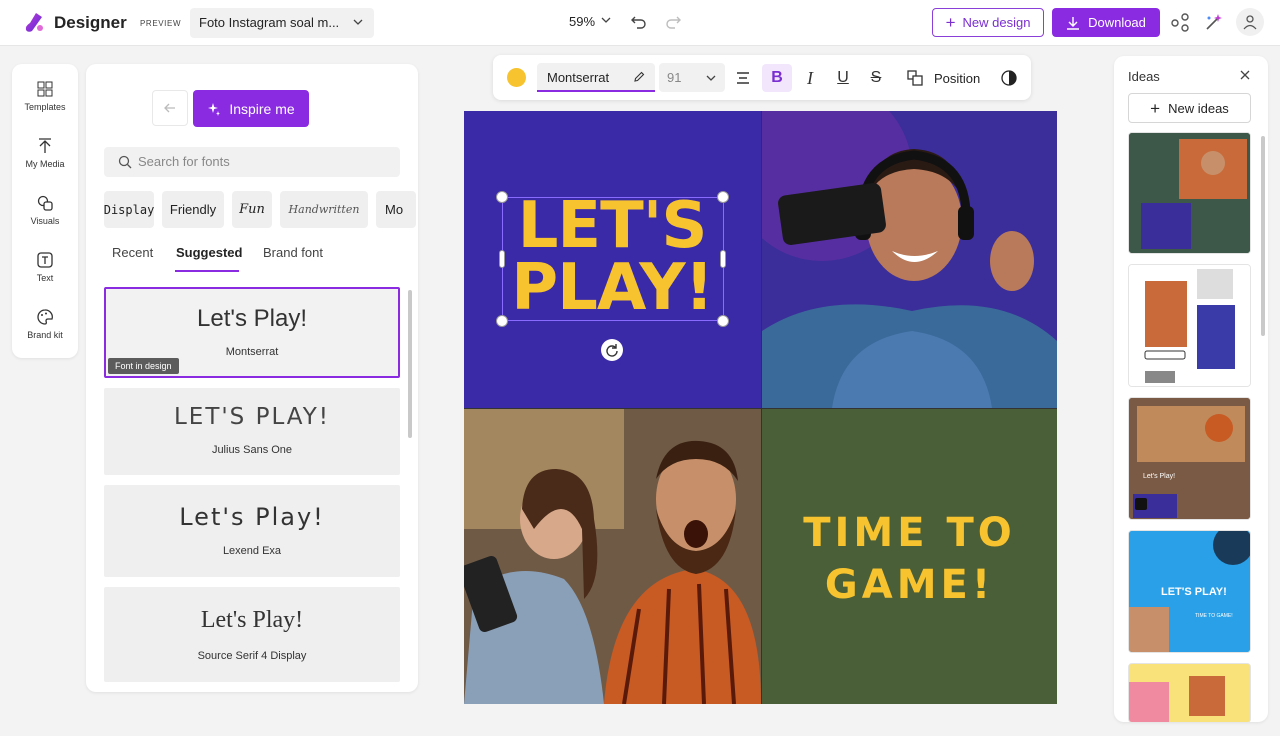 Image resolution: width=1280 pixels, height=736 pixels. Describe the element at coordinates (1214, 616) in the screenshot. I see `thumbnail-text: TIME TO GAME!` at that location.